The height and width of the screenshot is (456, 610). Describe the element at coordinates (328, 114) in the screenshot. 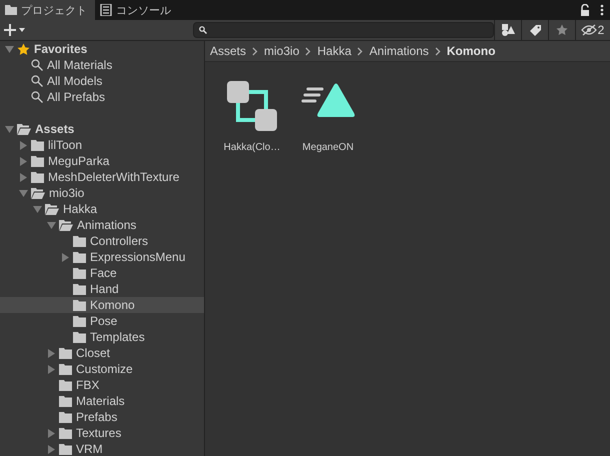

I see `asset-item: MeganeON` at that location.